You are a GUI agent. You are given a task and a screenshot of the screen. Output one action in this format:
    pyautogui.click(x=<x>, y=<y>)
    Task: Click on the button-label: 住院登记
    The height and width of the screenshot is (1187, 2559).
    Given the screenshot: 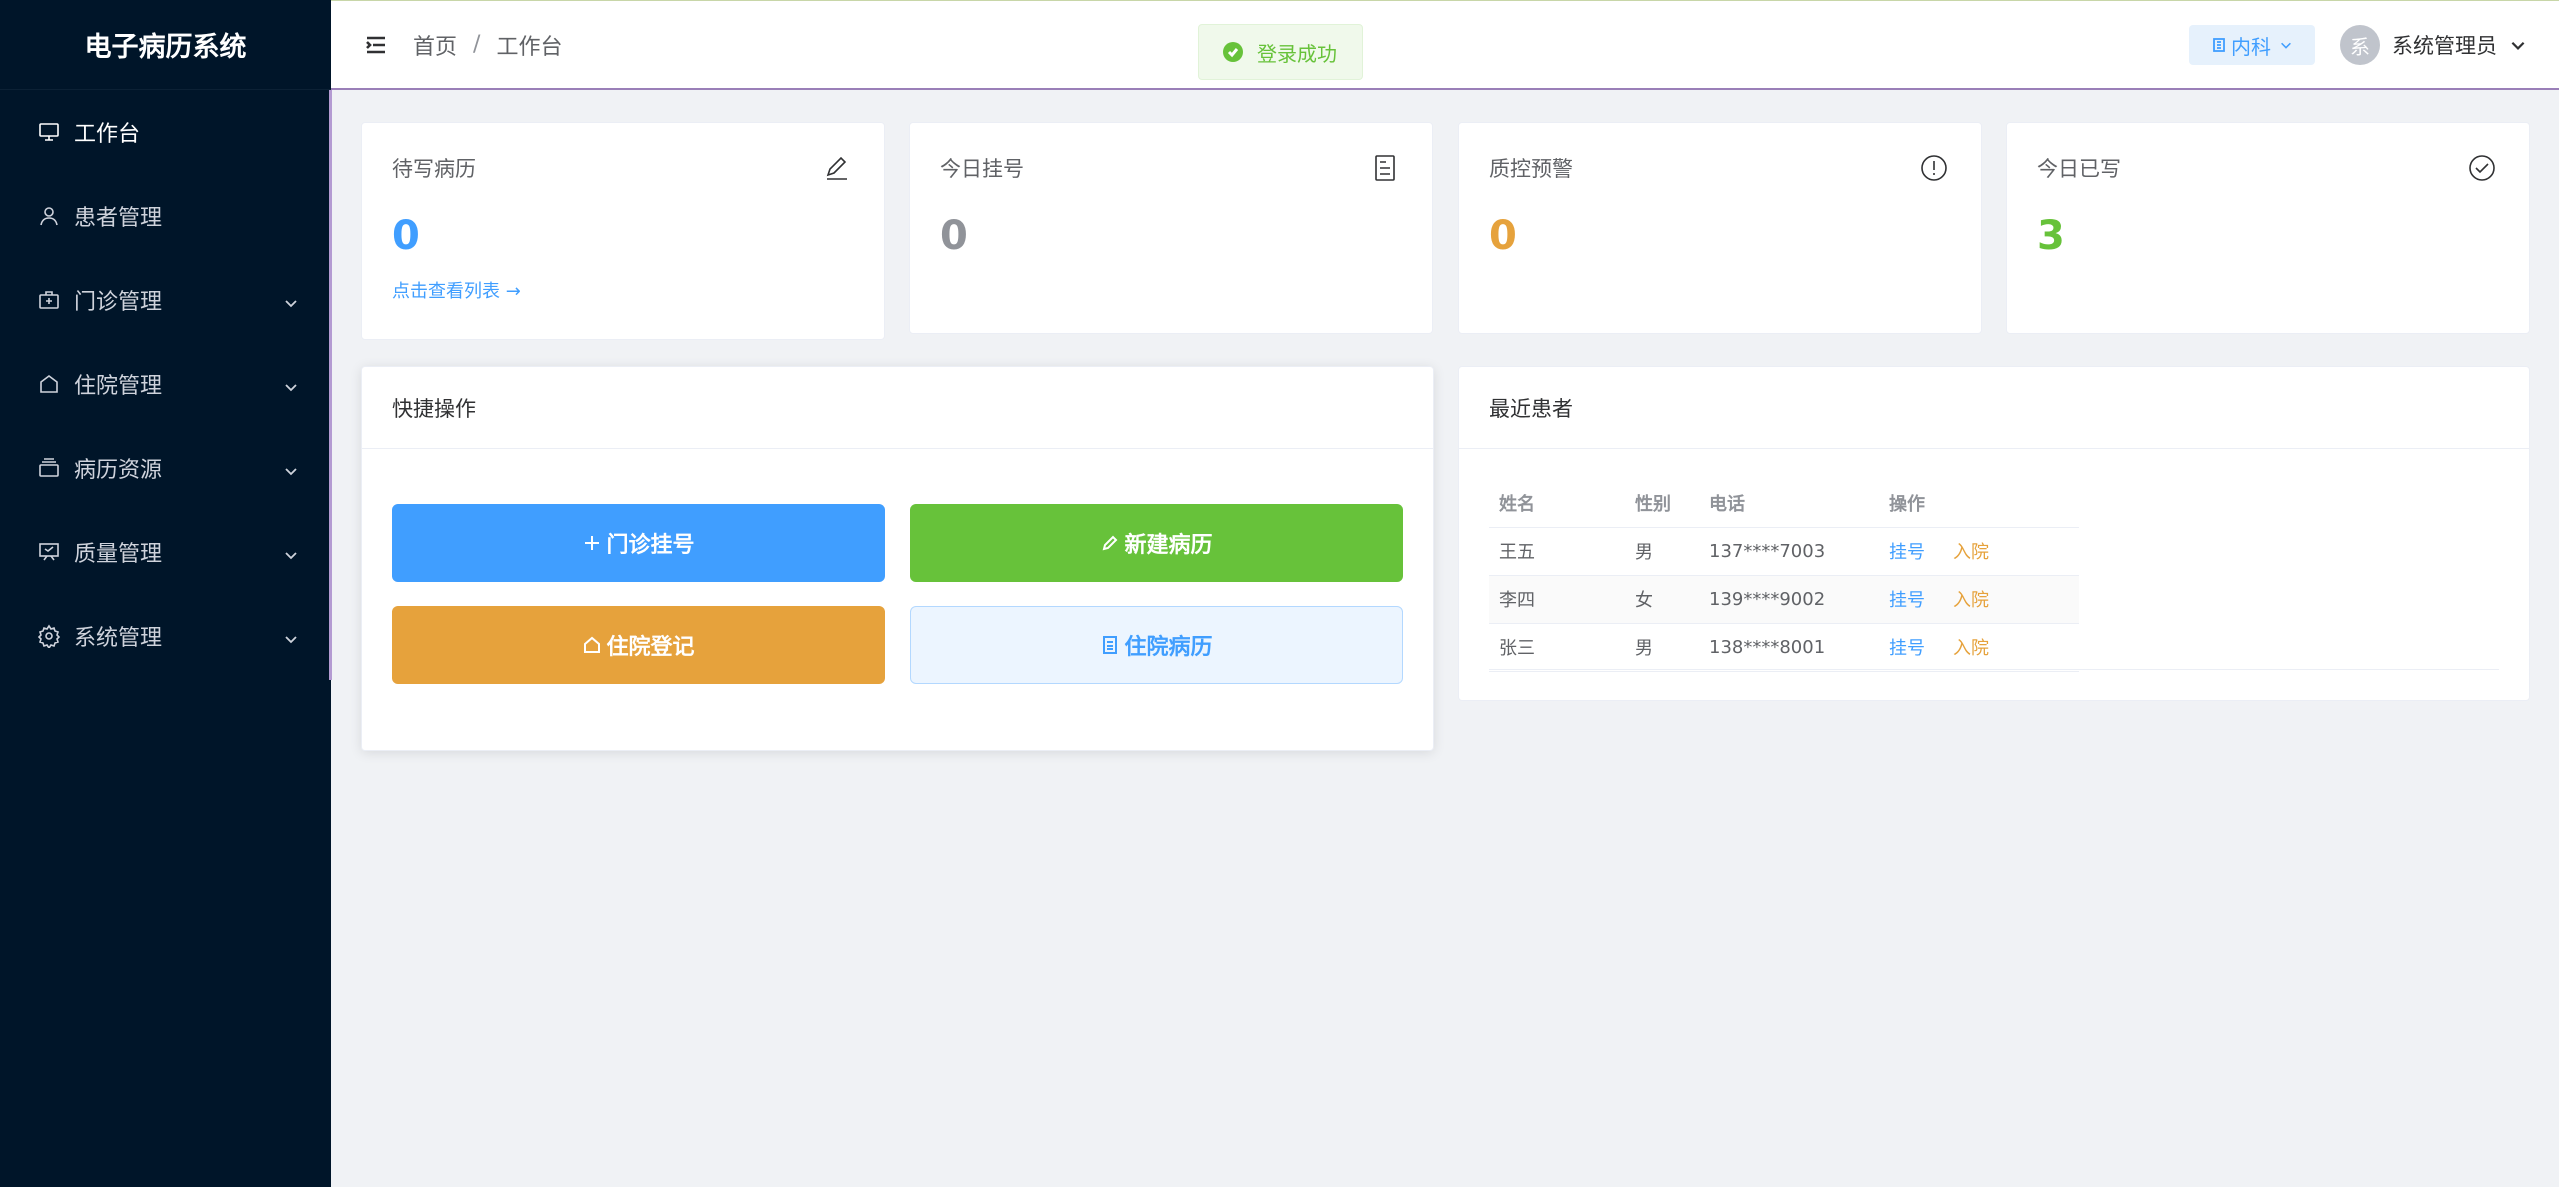 What is the action you would take?
    pyautogui.click(x=650, y=647)
    